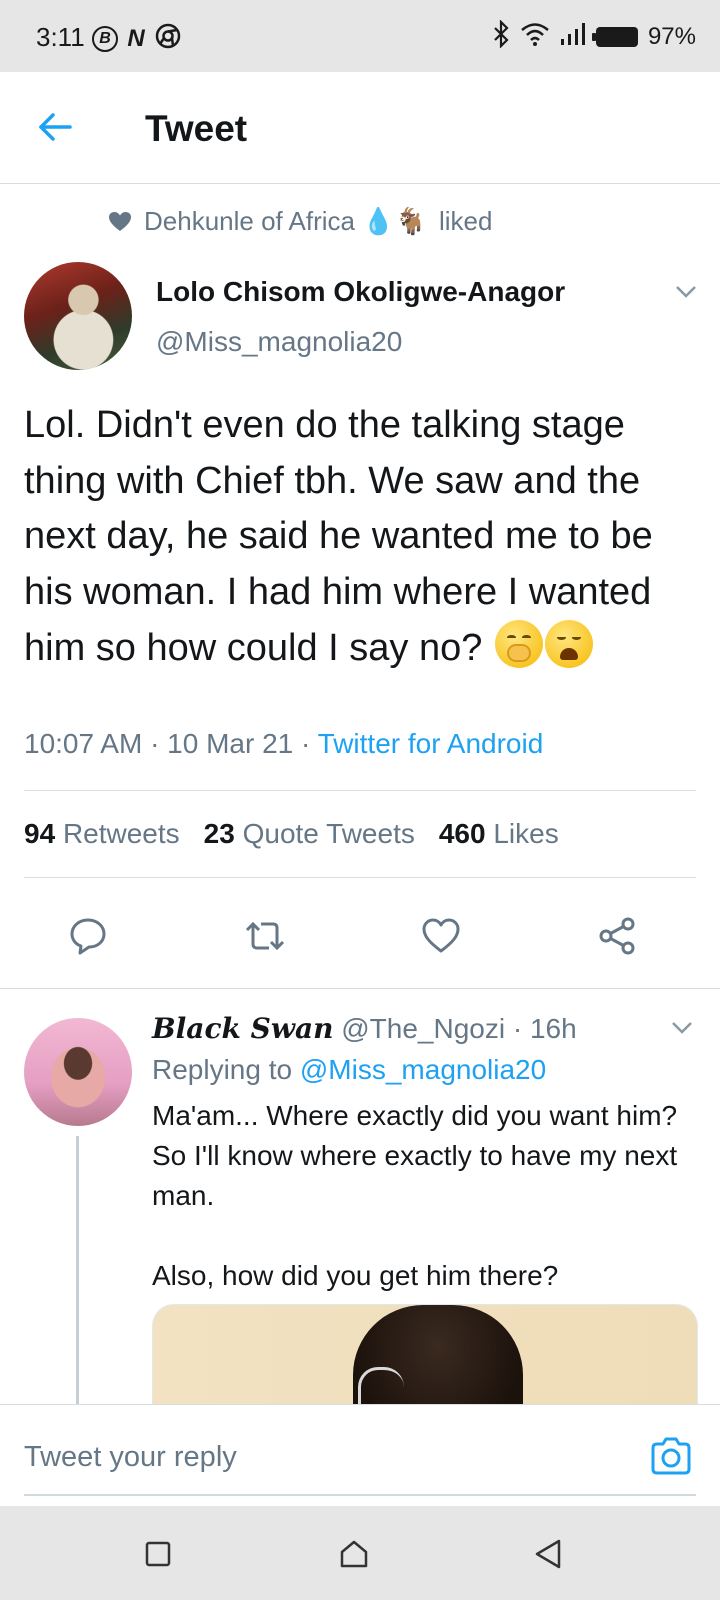  I want to click on share-icon, so click(617, 936).